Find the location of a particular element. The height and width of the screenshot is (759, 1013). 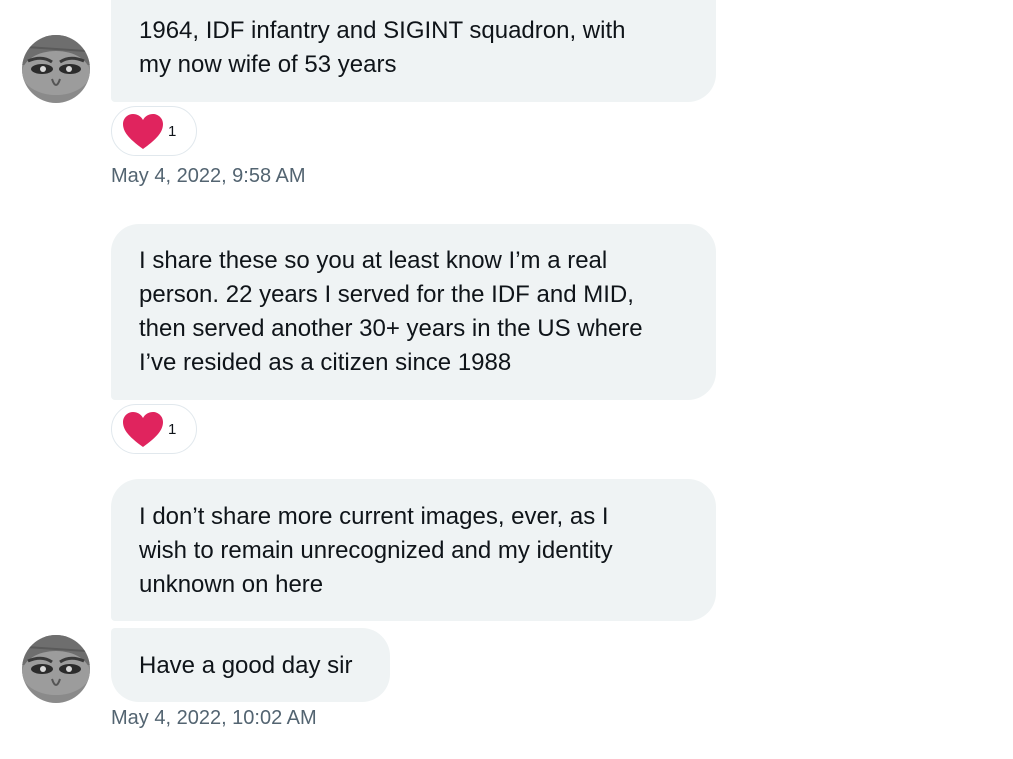

message-timestamp: May 4, 2022, 9:58 AM is located at coordinates (208, 176).